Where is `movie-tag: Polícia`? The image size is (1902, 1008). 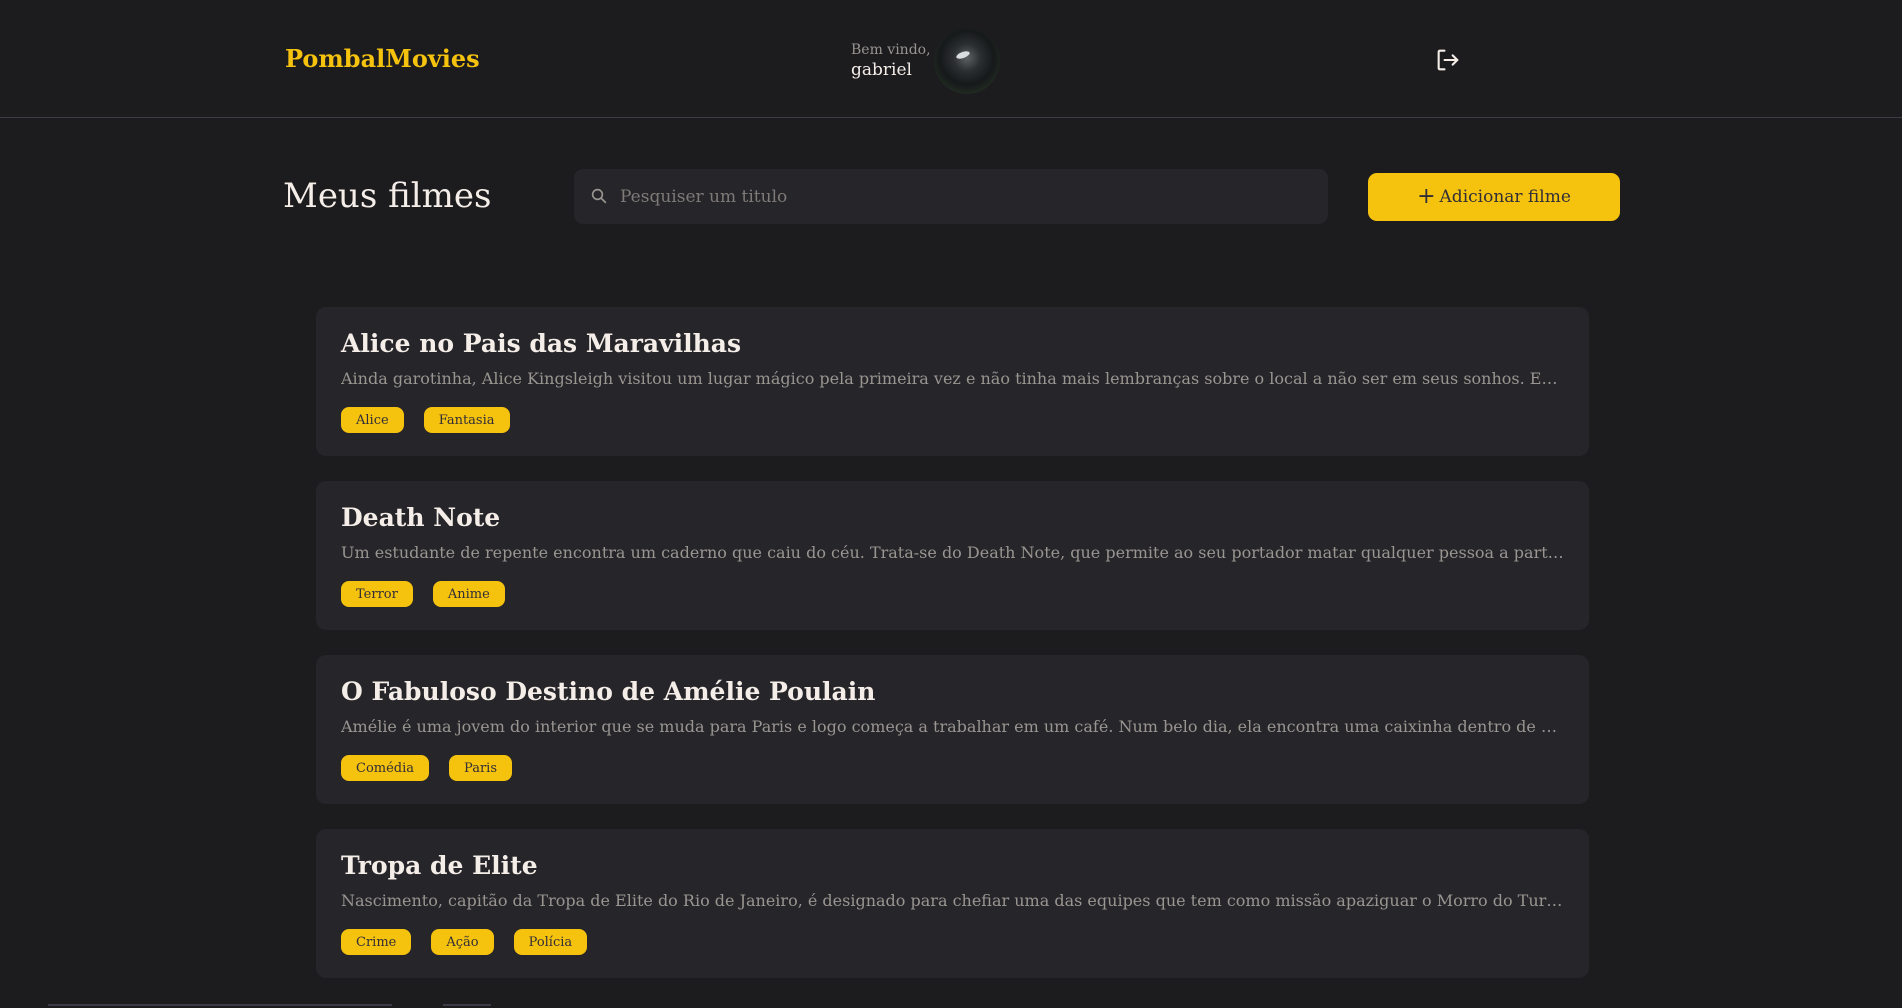
movie-tag: Polícia is located at coordinates (550, 942).